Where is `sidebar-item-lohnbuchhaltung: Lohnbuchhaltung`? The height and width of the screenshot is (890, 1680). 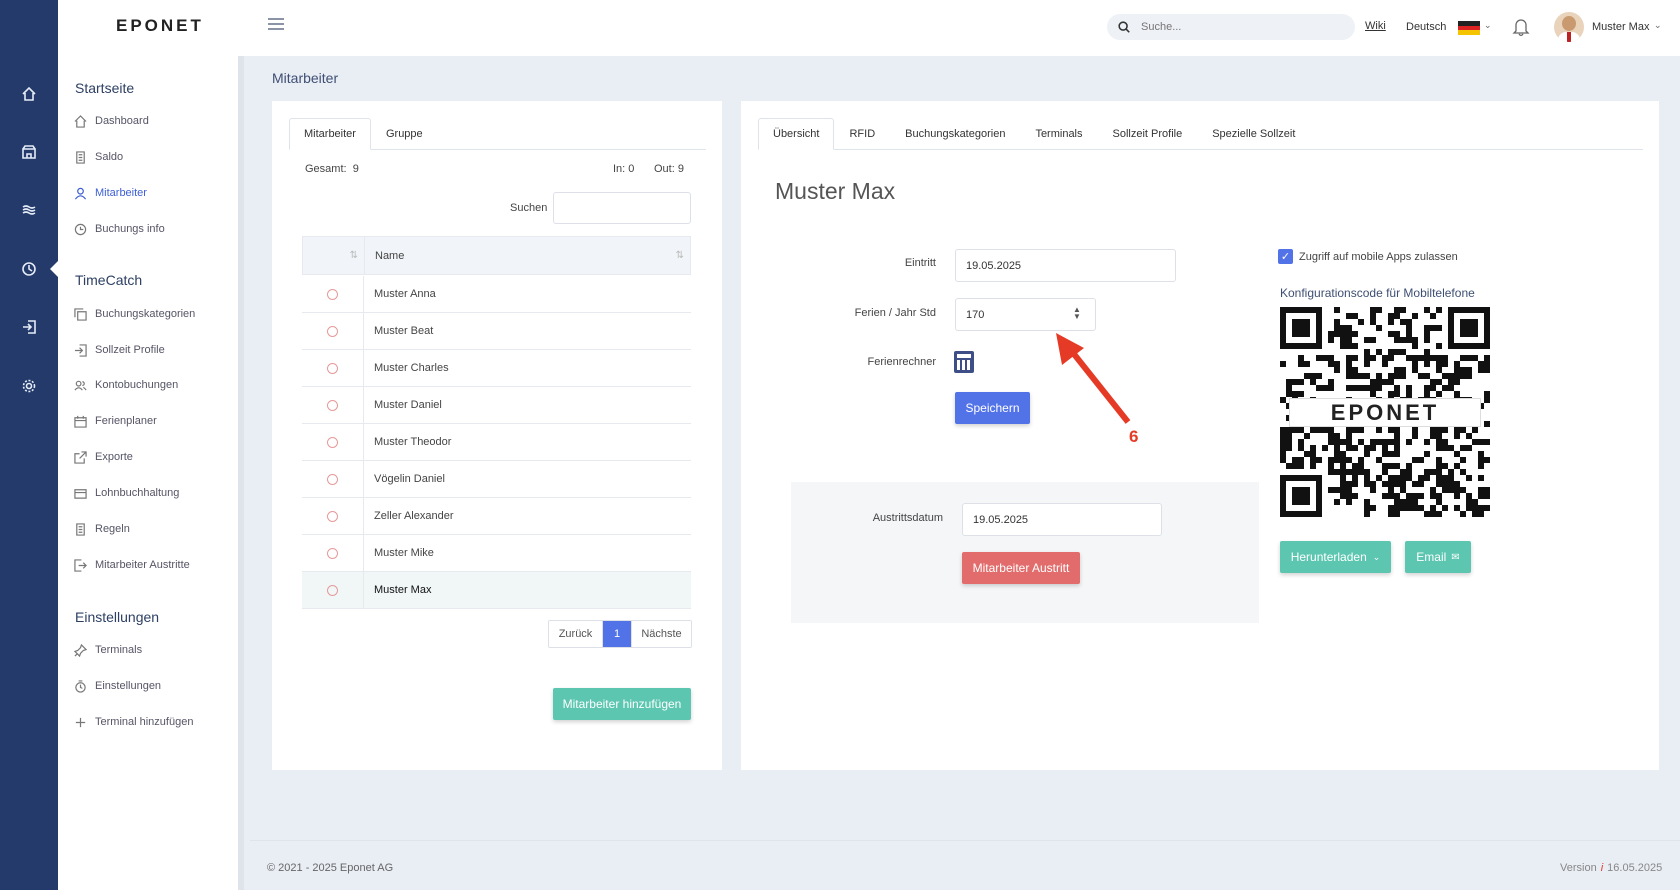
sidebar-item-lohnbuchhaltung: Lohnbuchhaltung is located at coordinates (126, 493).